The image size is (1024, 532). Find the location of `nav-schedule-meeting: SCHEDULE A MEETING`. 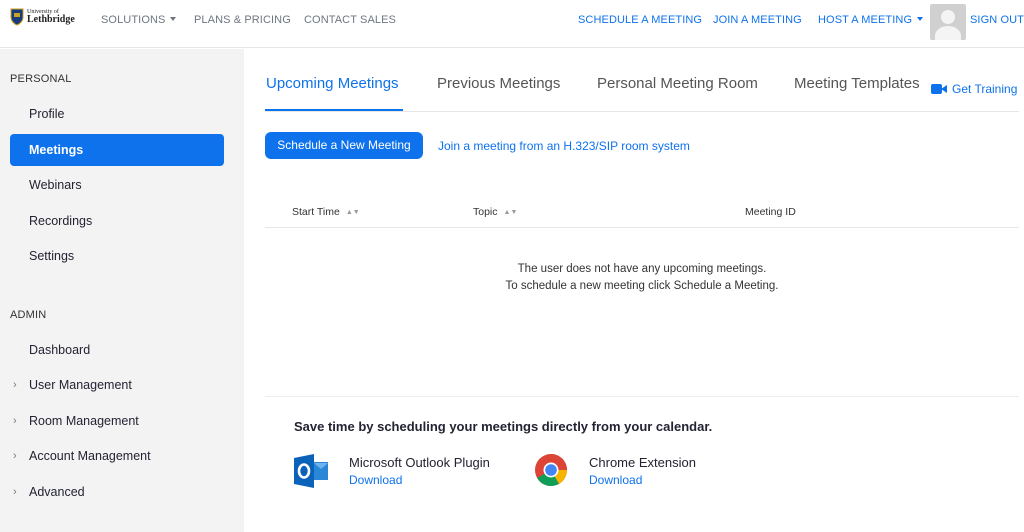

nav-schedule-meeting: SCHEDULE A MEETING is located at coordinates (640, 20).